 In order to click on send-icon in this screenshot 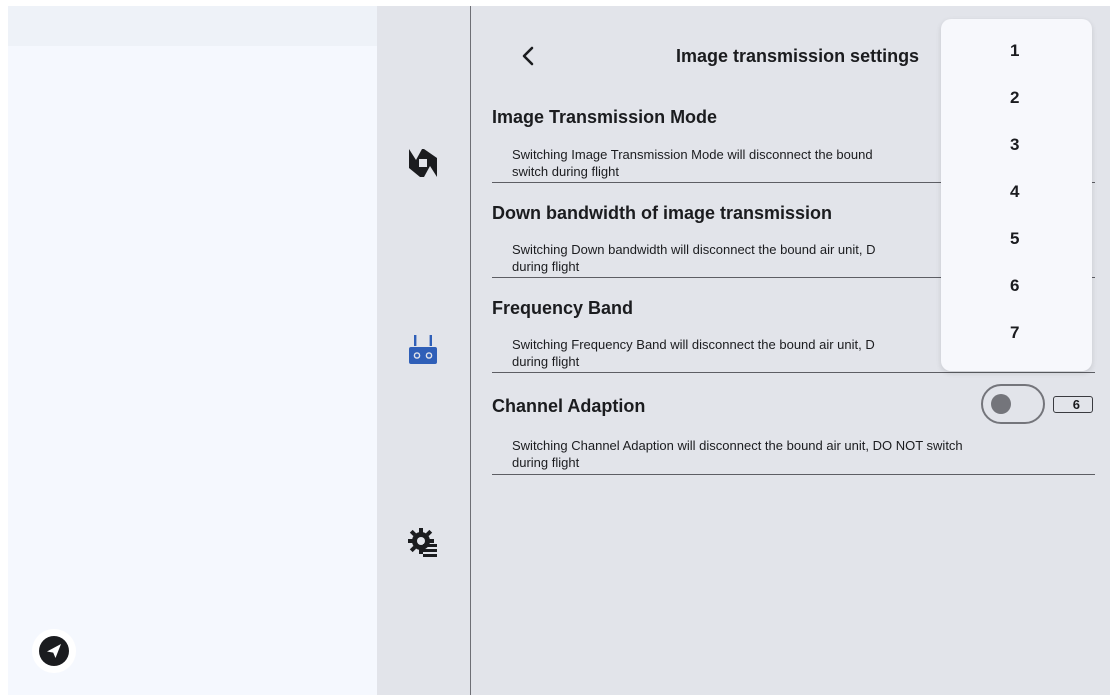, I will do `click(54, 651)`.